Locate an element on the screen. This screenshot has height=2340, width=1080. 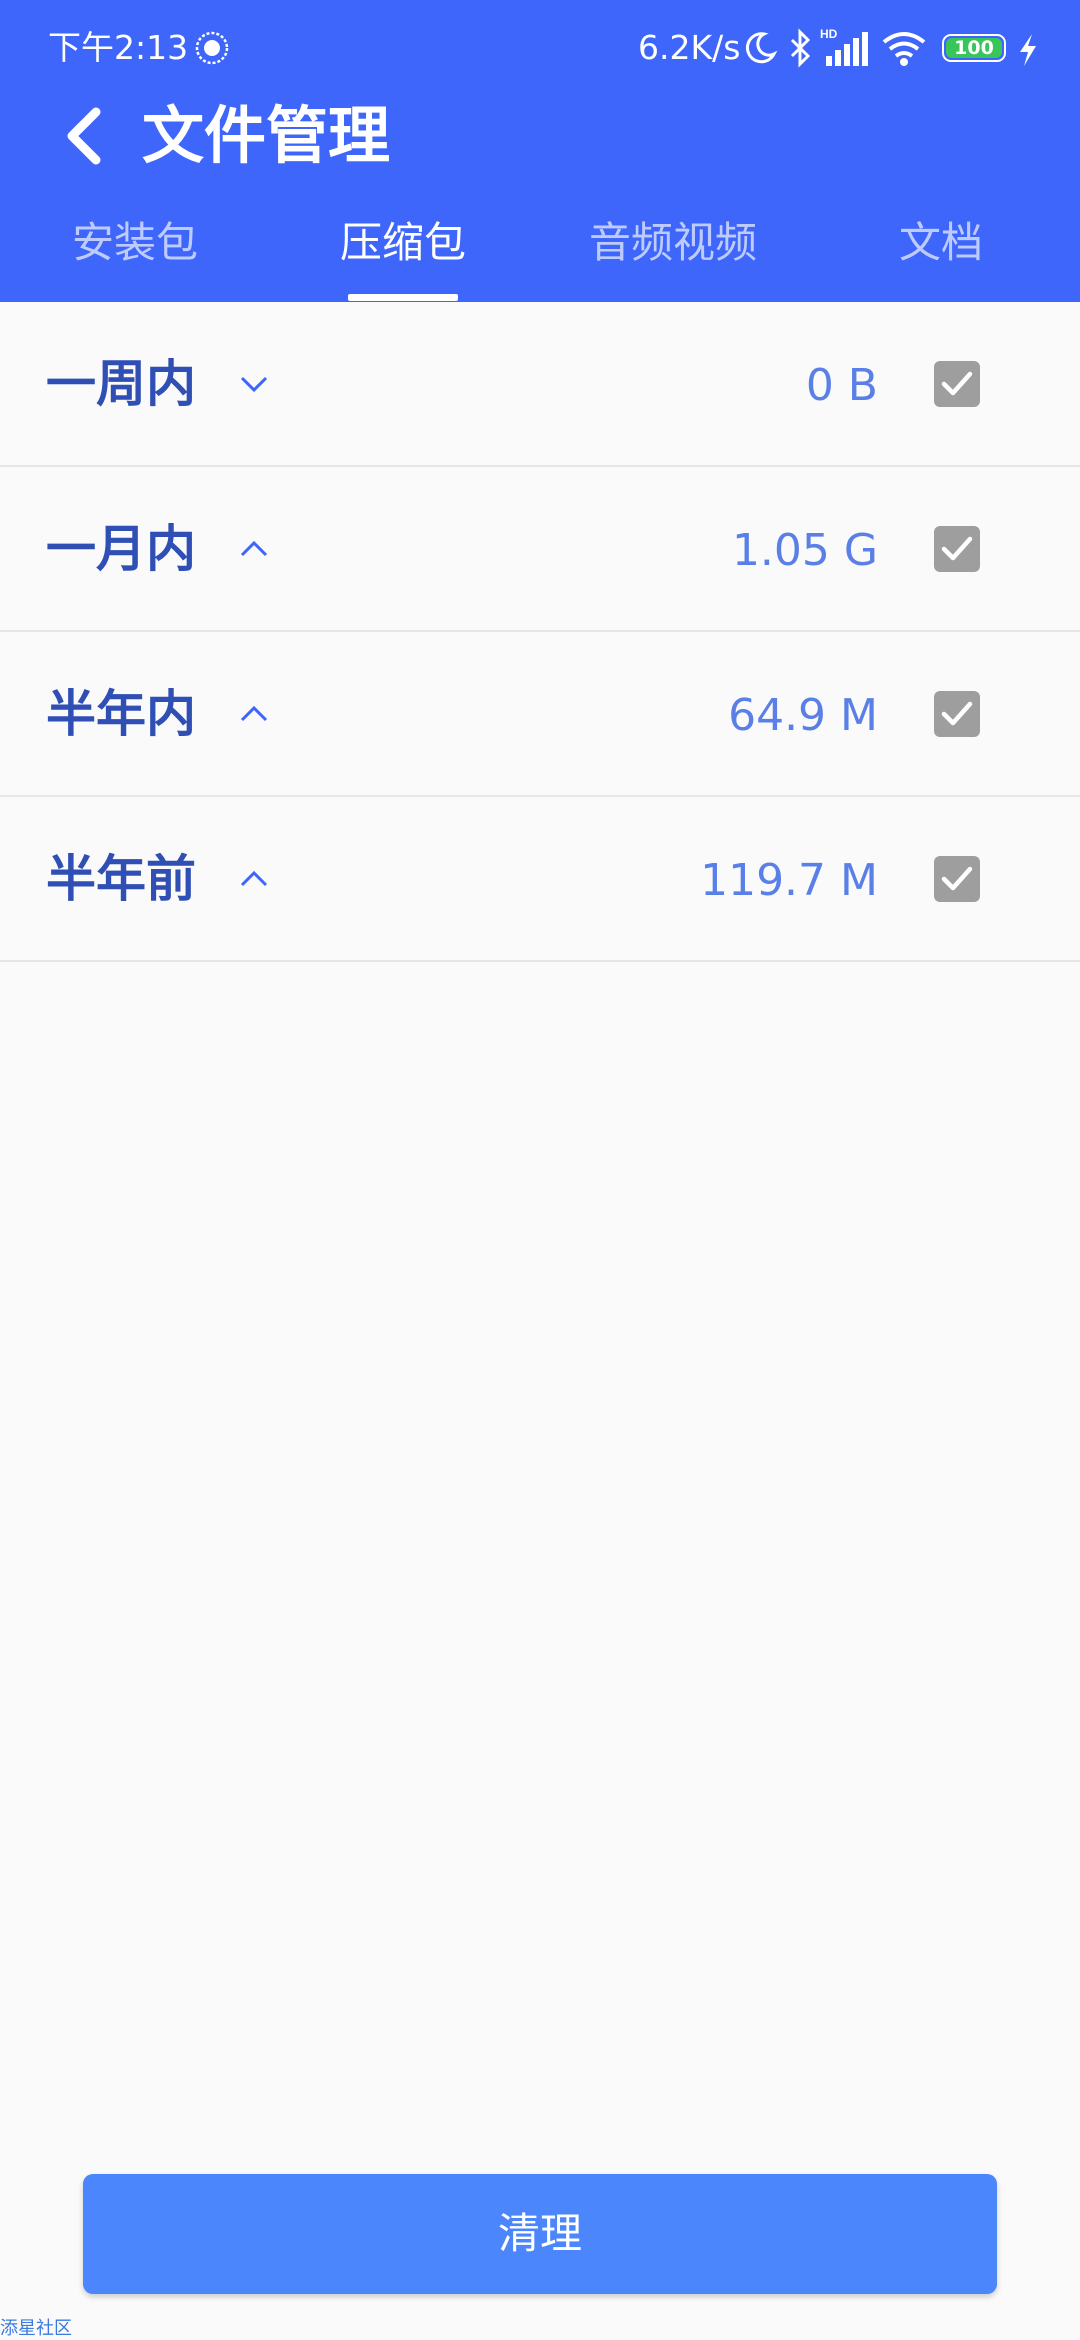
group-label: 半年前 is located at coordinates (121, 879).